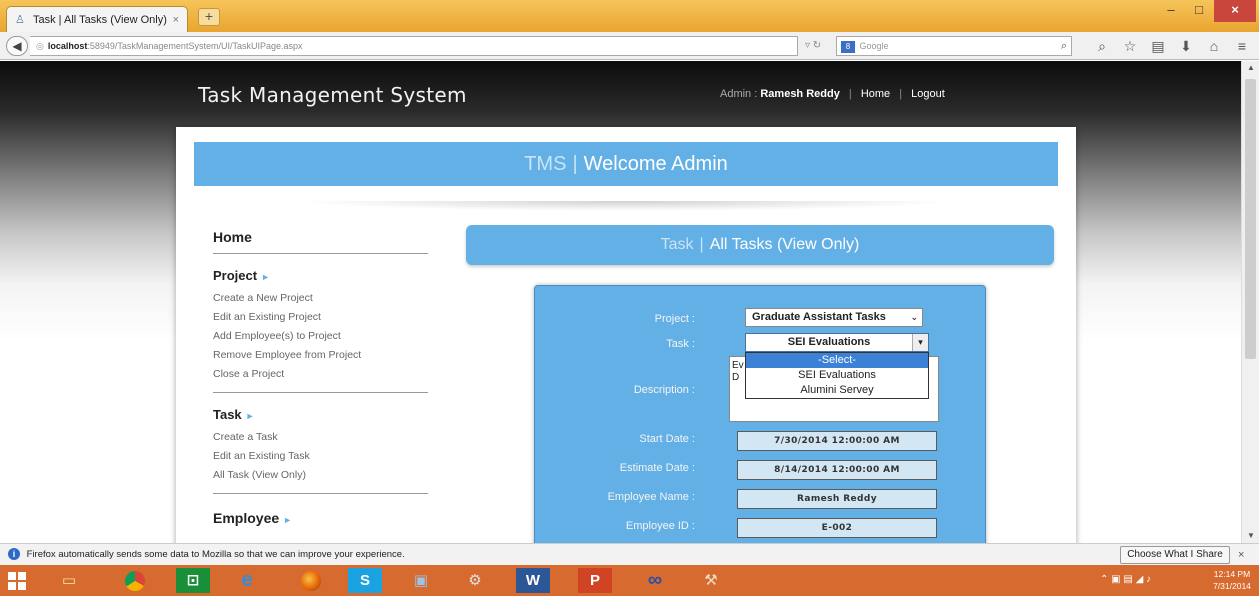 The image size is (1259, 596). I want to click on system-tray: ⌃ ▣ ▤ ◢ ♪, so click(1125, 579).